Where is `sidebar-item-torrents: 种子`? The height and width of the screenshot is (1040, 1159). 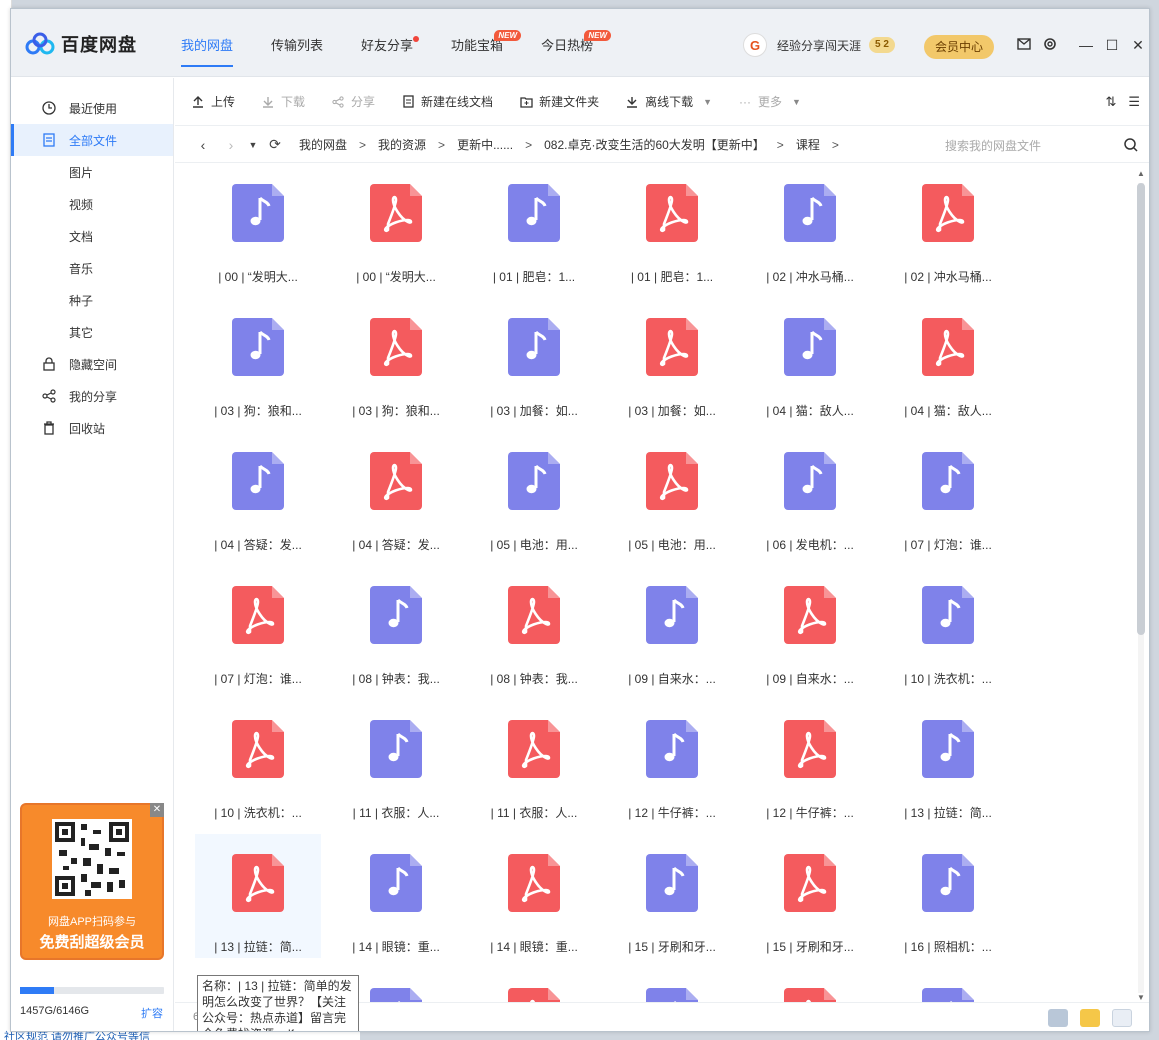
sidebar-item-torrents: 种子 is located at coordinates (92, 300).